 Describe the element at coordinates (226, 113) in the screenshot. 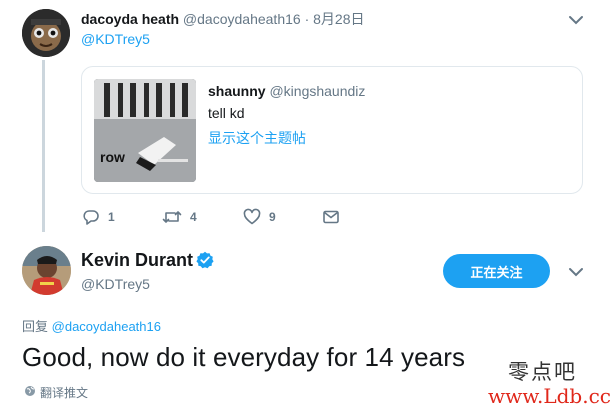

I see `quoted-tweet-text: tell kd` at that location.